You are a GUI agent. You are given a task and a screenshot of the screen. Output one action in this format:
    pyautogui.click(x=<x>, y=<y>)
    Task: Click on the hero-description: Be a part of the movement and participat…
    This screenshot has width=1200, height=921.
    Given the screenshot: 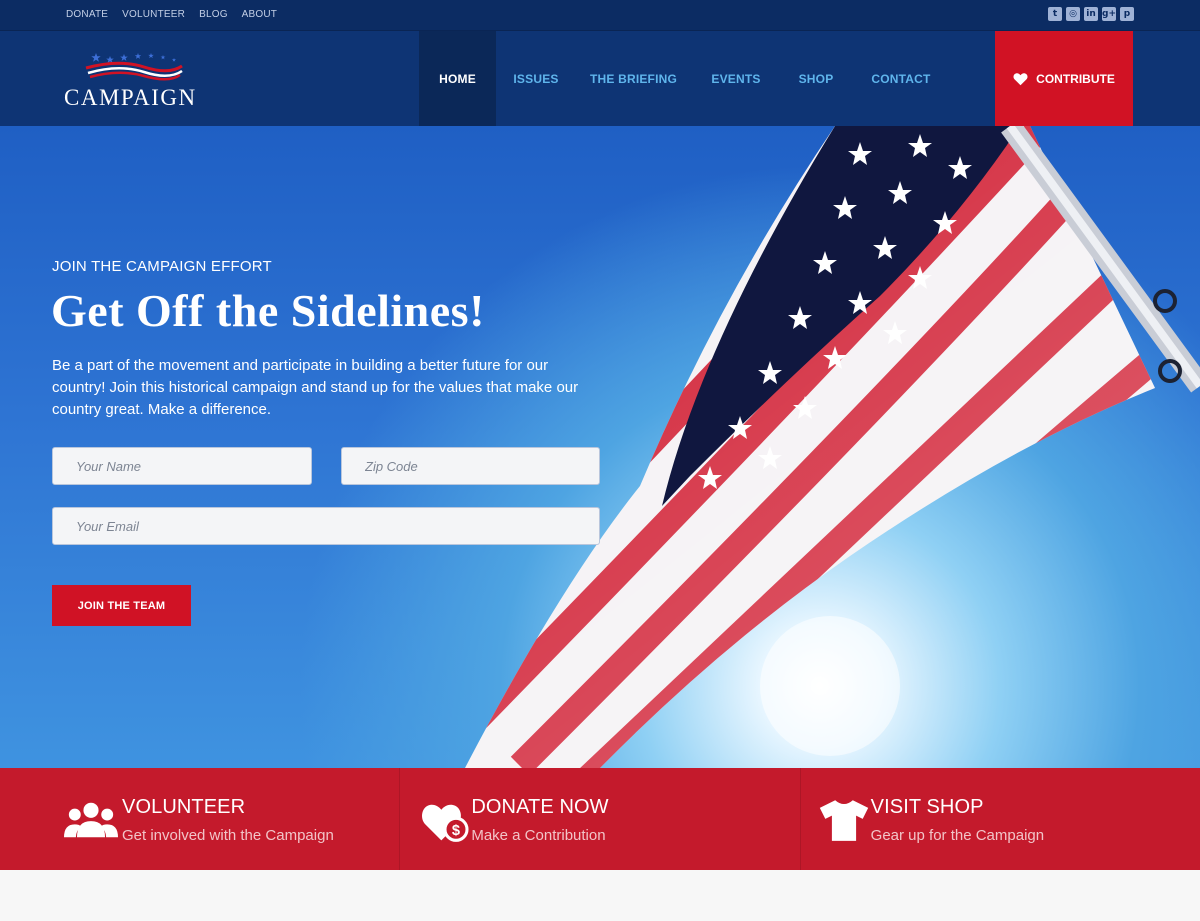 What is the action you would take?
    pyautogui.click(x=315, y=387)
    